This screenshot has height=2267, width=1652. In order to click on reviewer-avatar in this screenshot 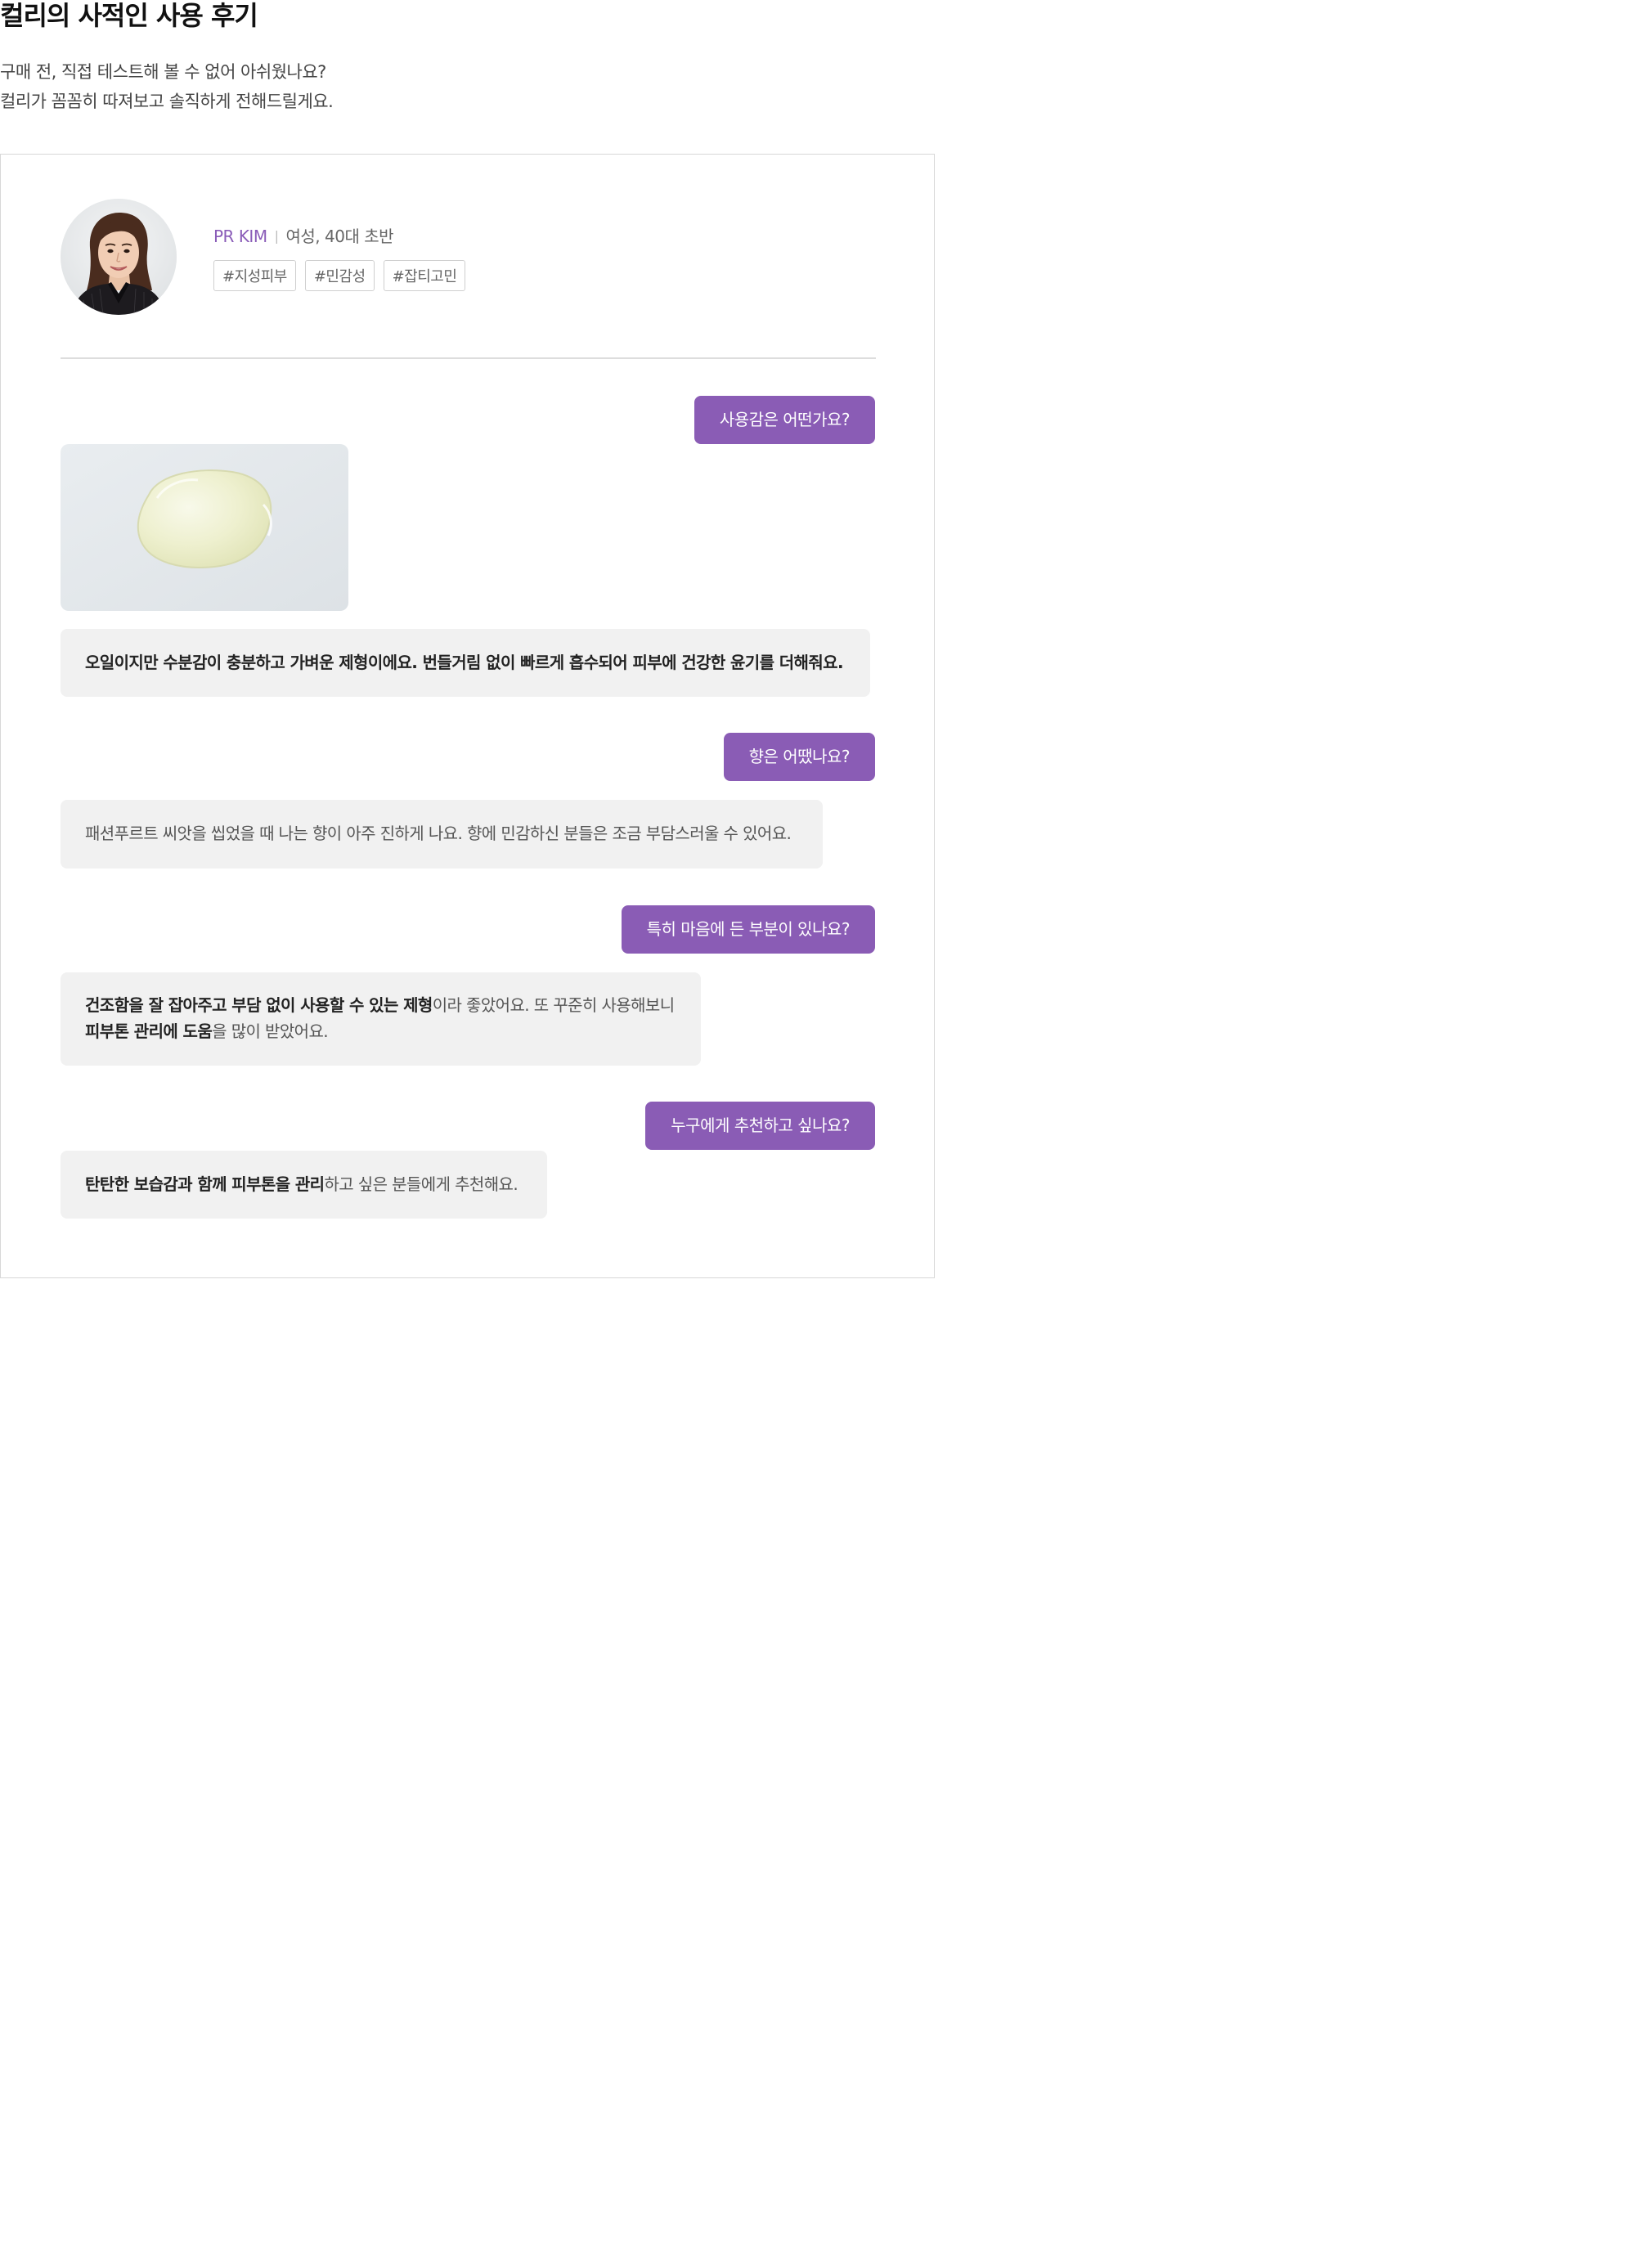, I will do `click(119, 257)`.